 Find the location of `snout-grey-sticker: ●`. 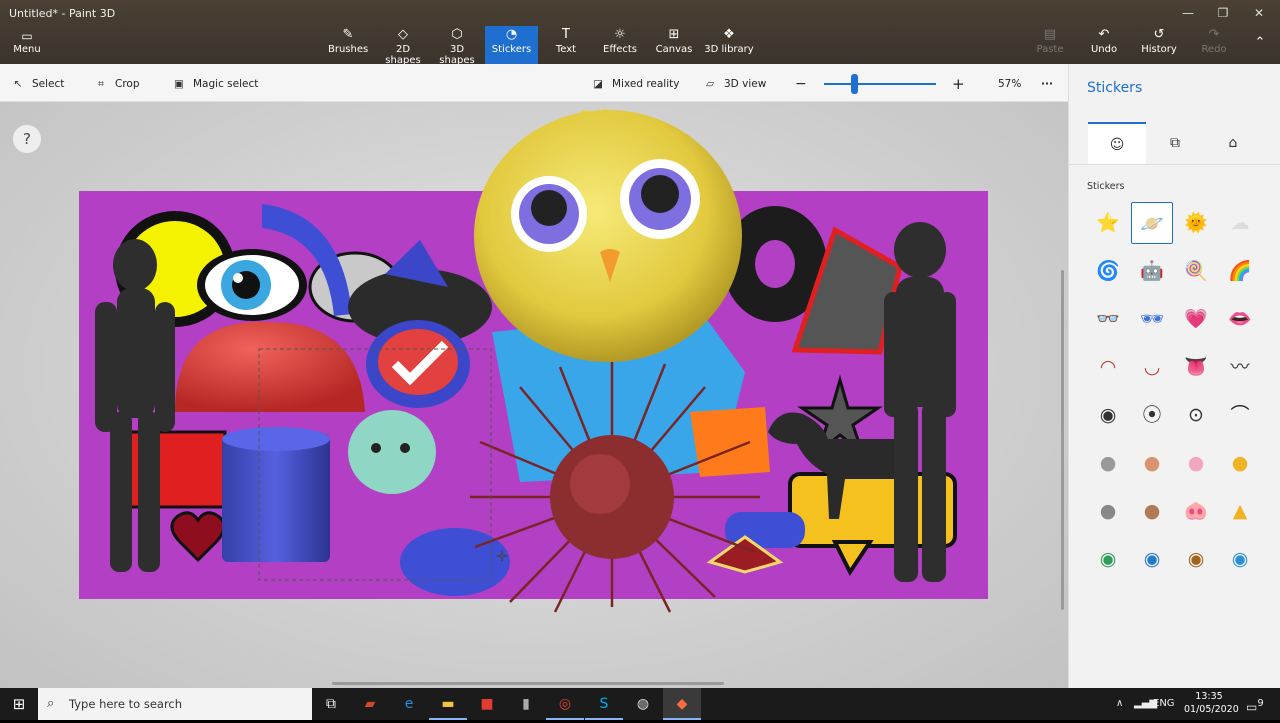

snout-grey-sticker: ● is located at coordinates (1108, 511).